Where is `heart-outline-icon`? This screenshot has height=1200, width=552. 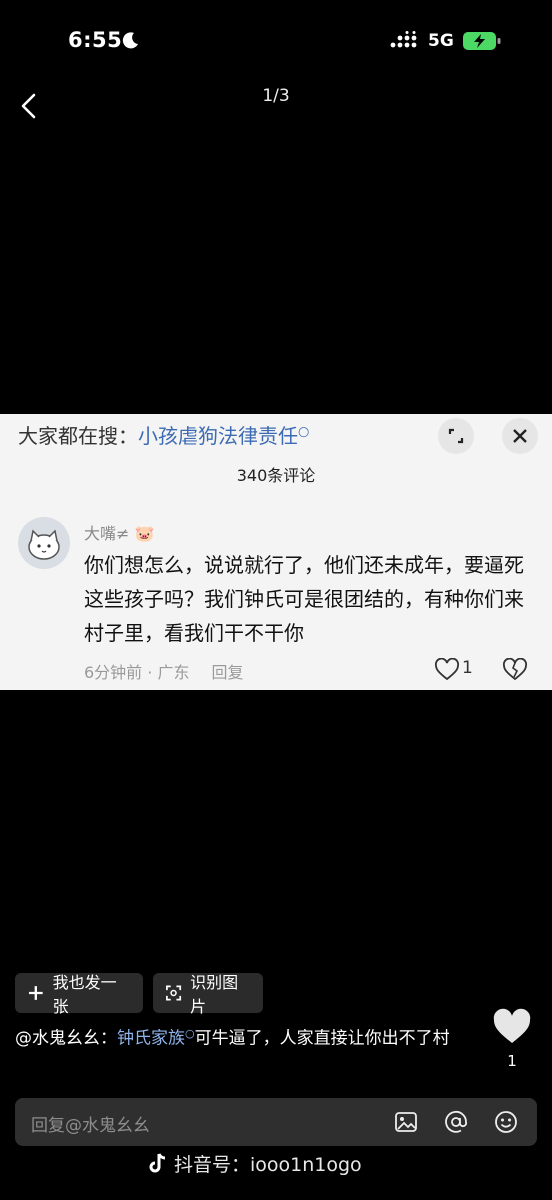 heart-outline-icon is located at coordinates (447, 669).